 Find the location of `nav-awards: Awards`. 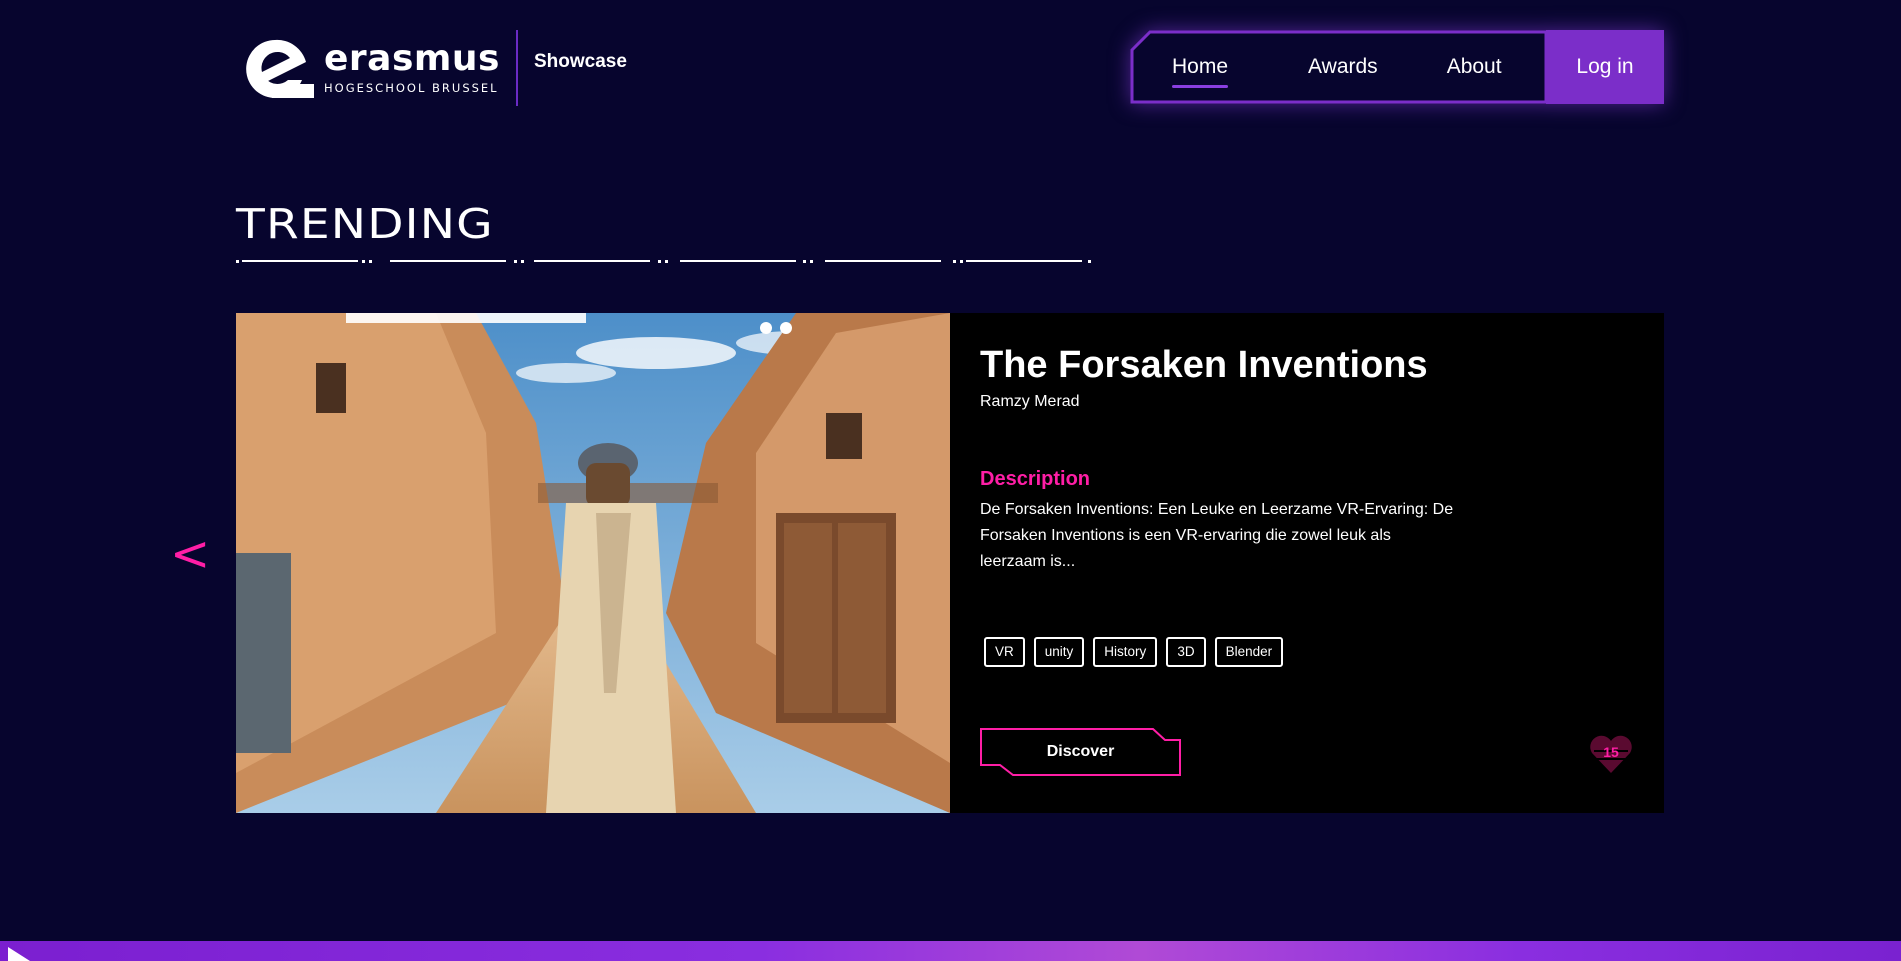

nav-awards: Awards is located at coordinates (1343, 67).